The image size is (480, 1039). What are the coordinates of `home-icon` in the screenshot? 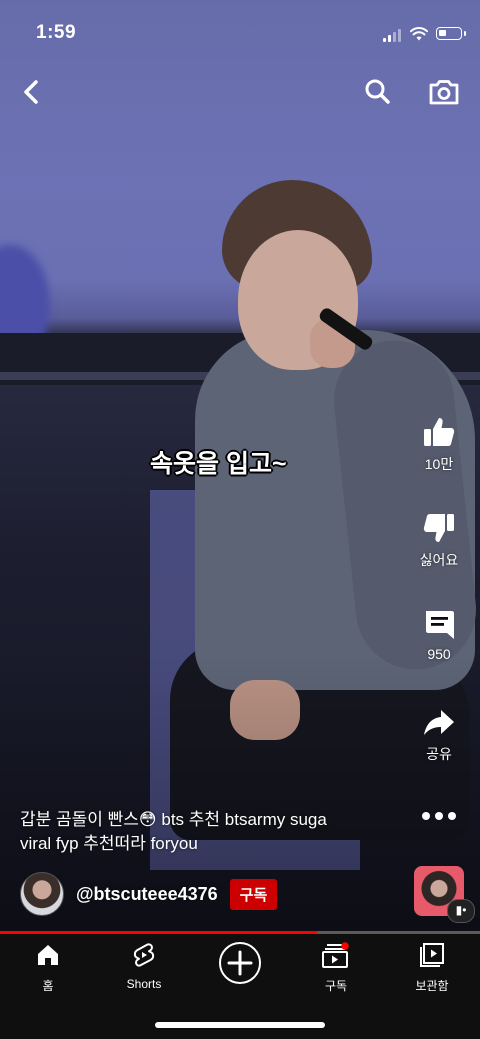 It's located at (48, 955).